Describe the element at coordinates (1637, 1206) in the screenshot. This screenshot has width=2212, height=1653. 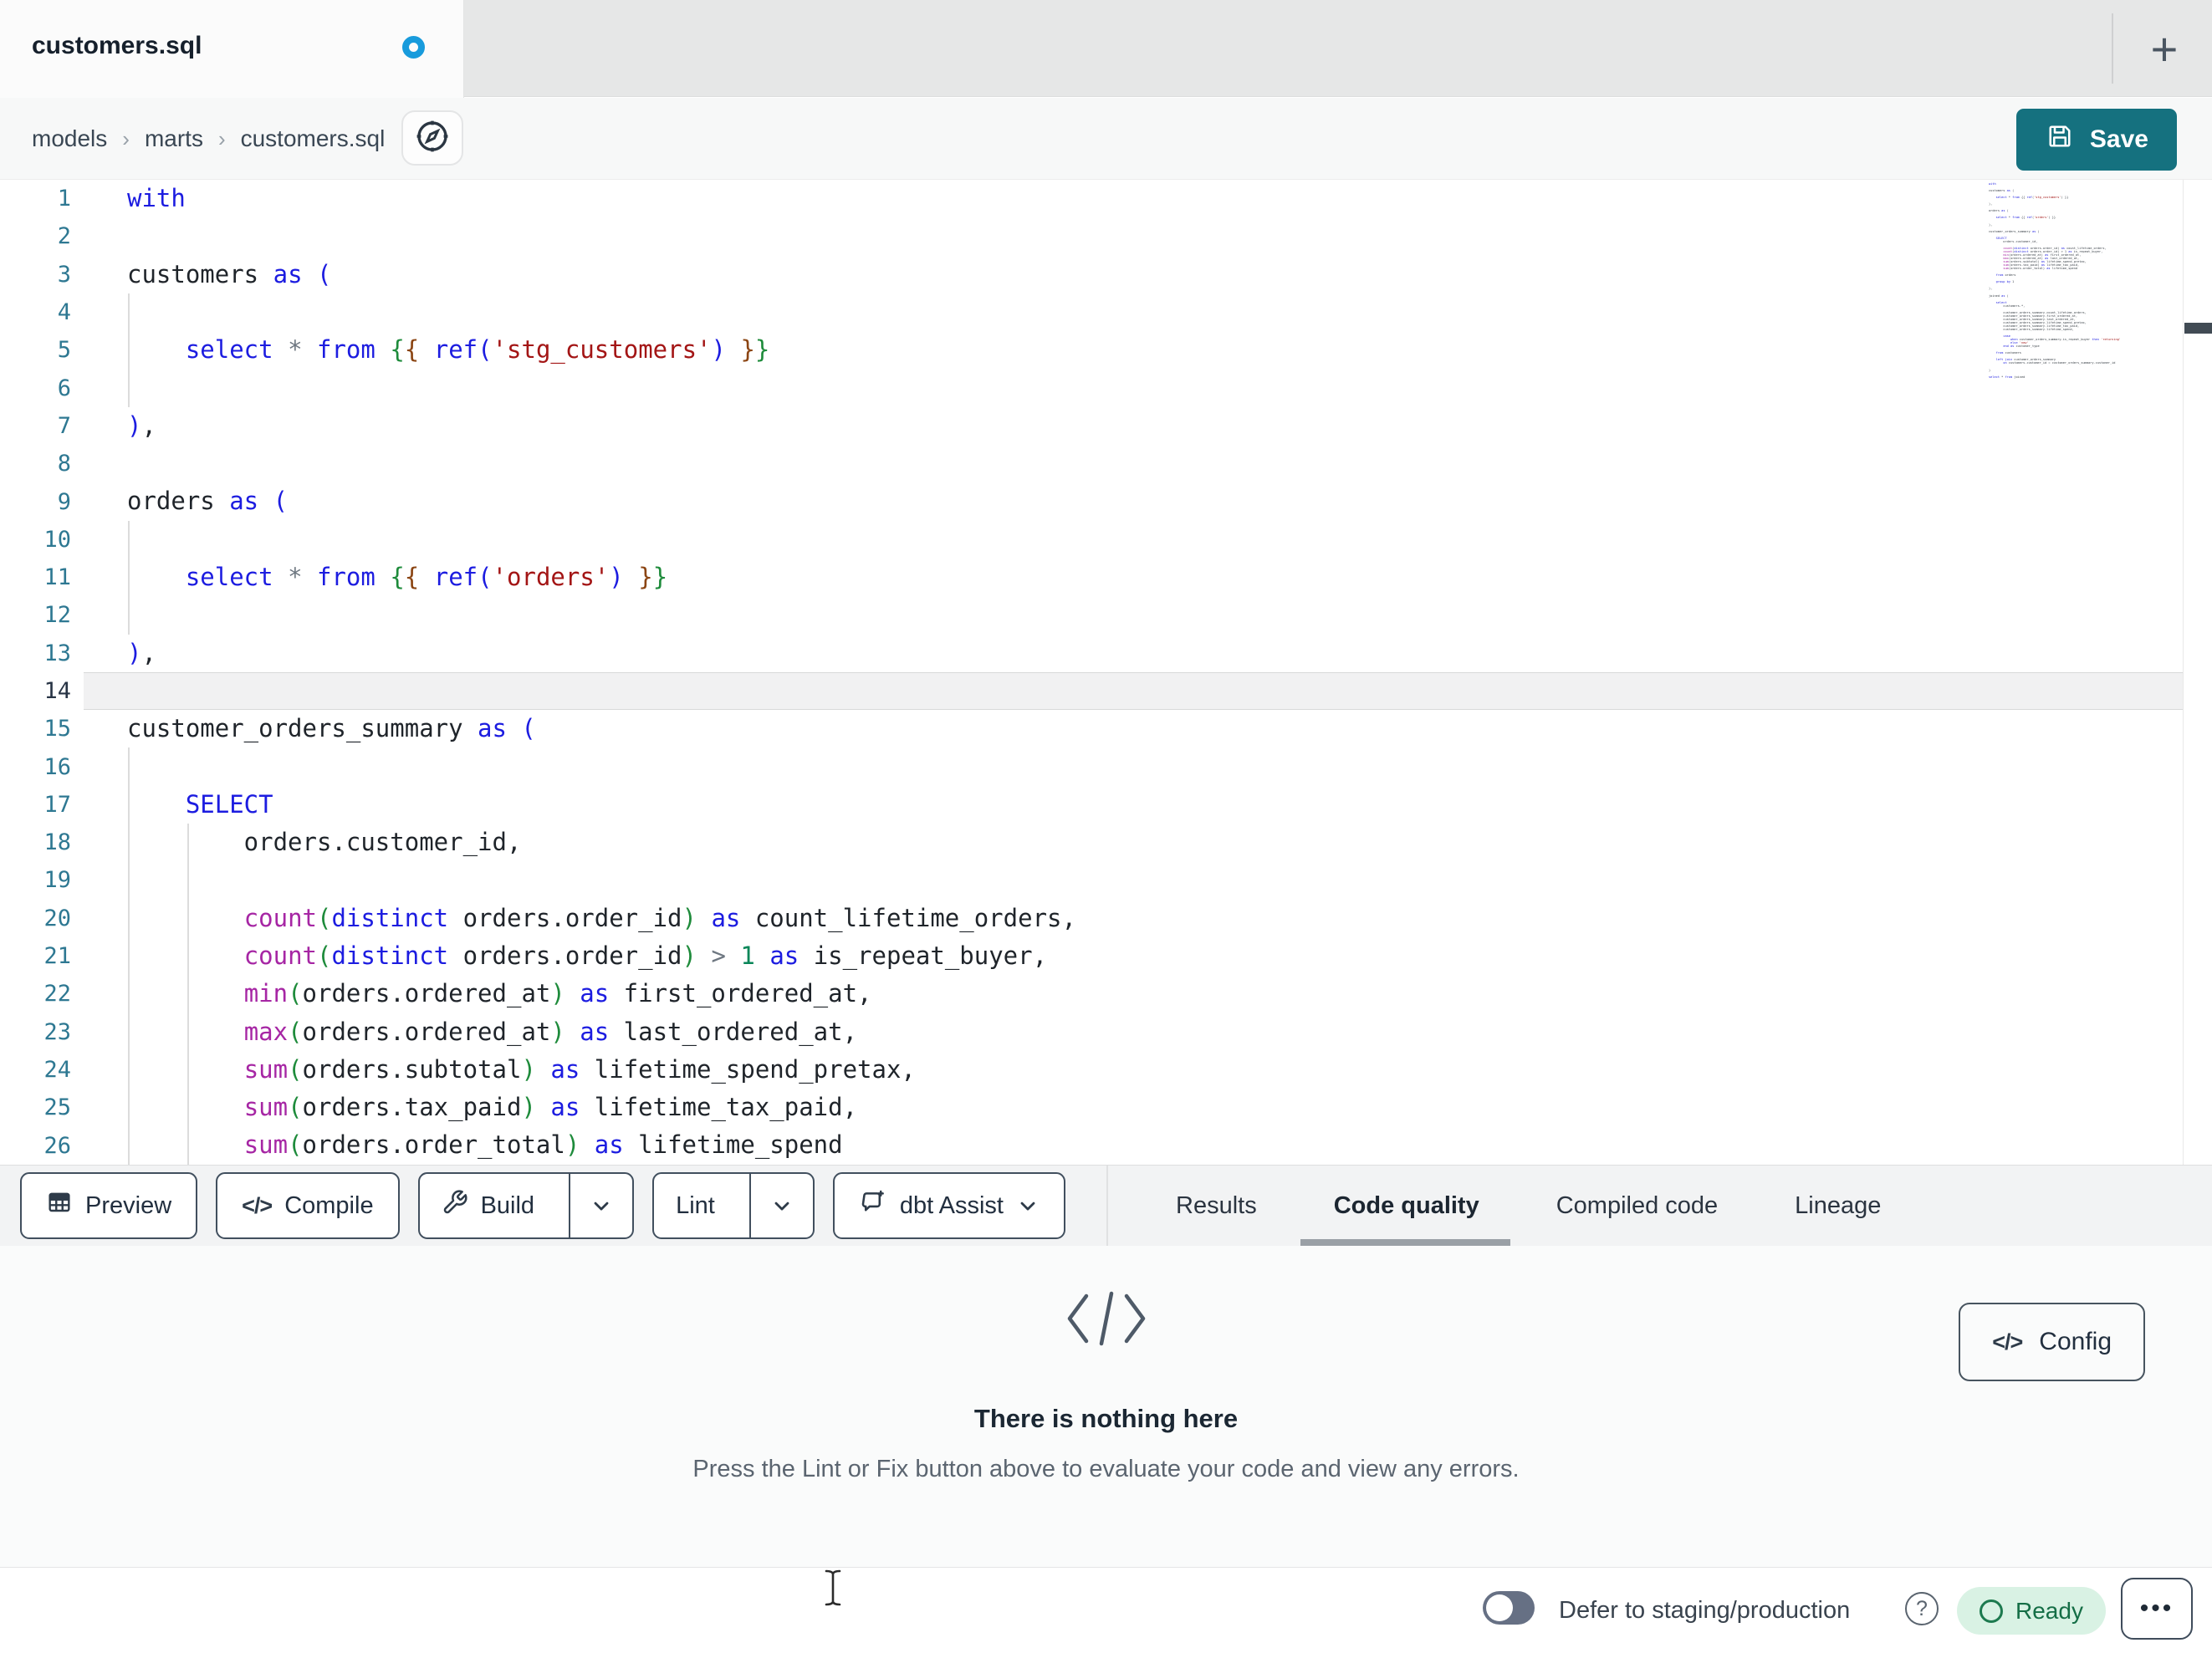
I see `tab-compiled-code: Compiled code` at that location.